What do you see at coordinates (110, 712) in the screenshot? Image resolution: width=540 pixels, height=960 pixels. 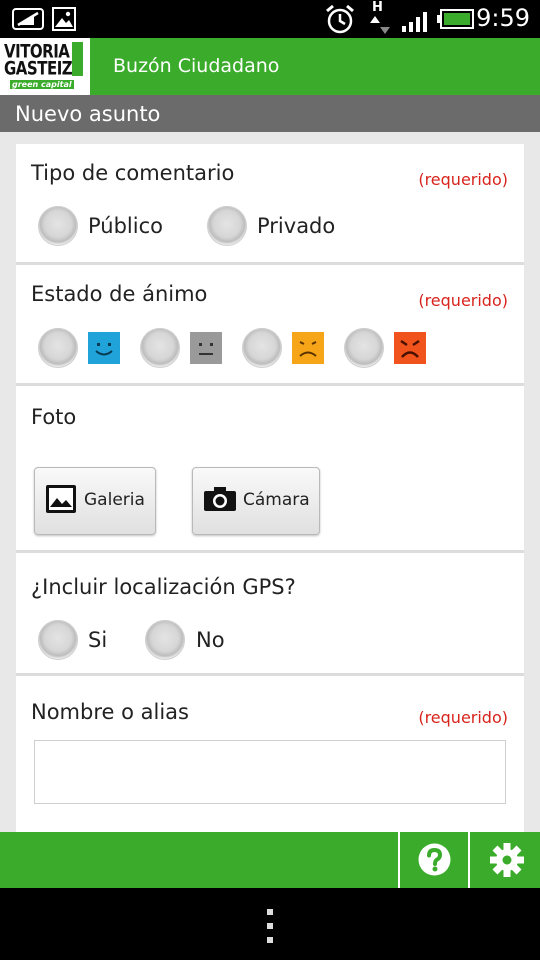 I see `name-label: Nombre o alias` at bounding box center [110, 712].